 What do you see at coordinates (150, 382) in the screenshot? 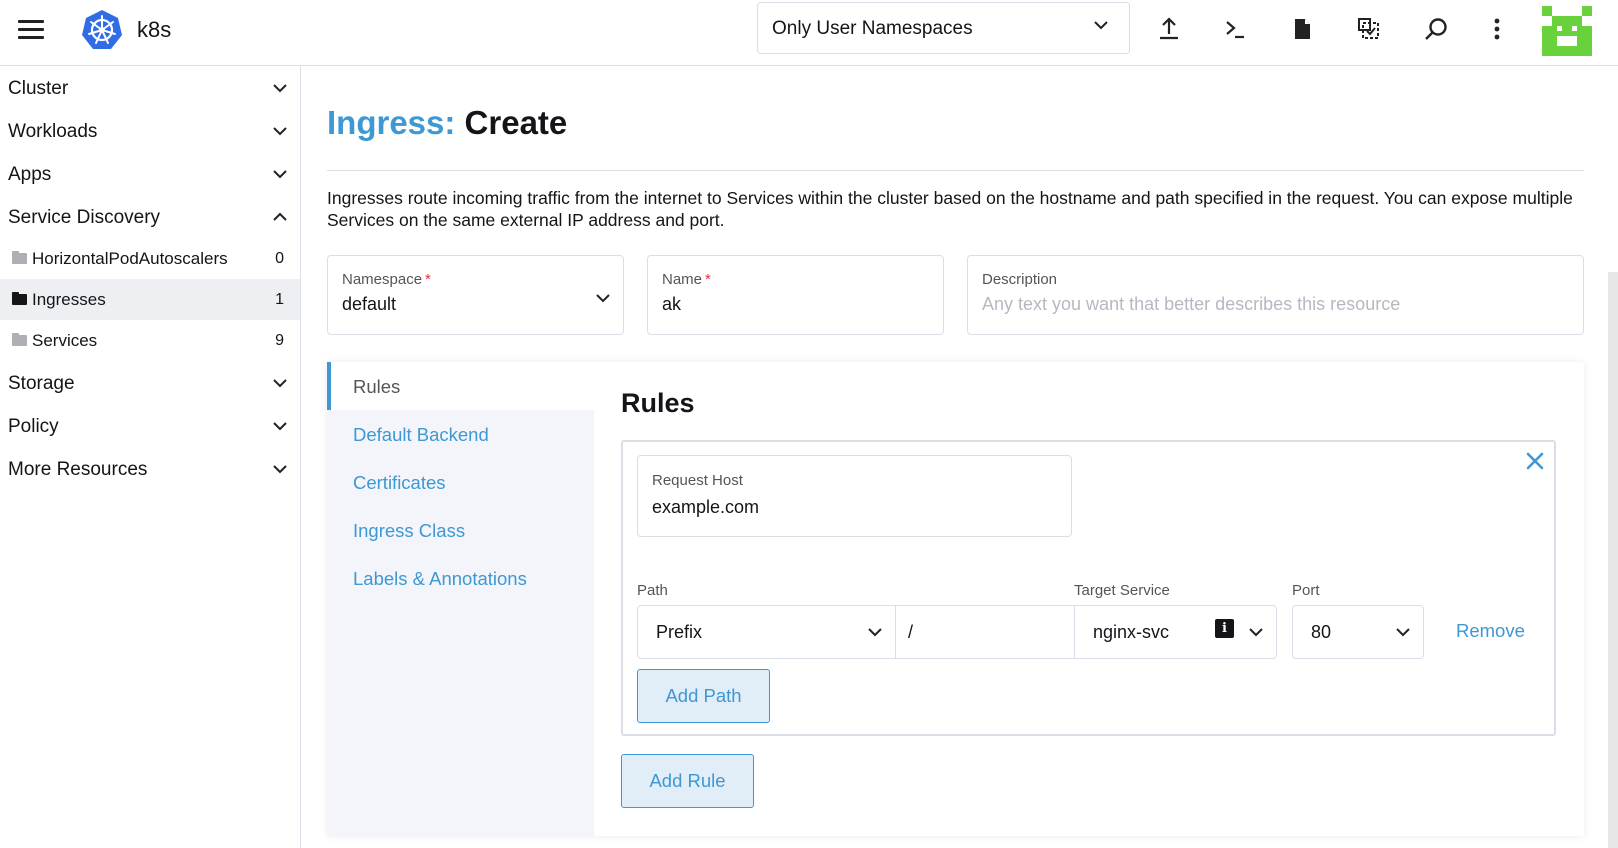
I see `sidebar-group-storage: Storage` at bounding box center [150, 382].